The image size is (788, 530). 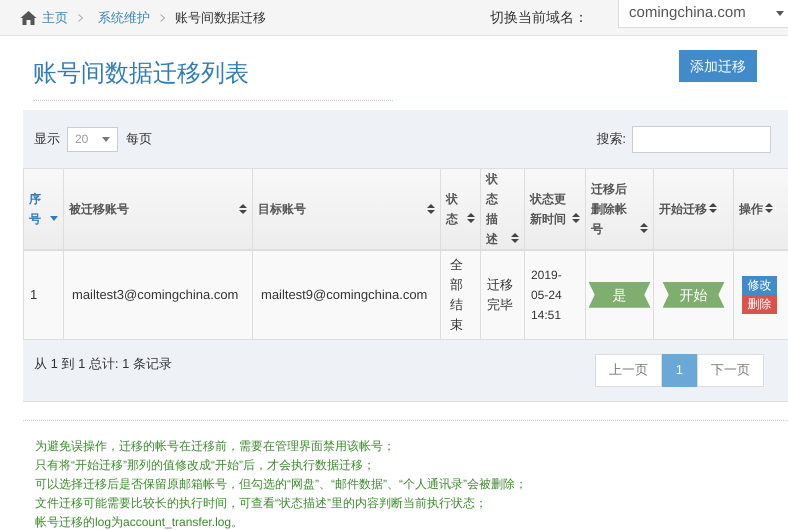 I want to click on status-tag: 开始, so click(x=693, y=295).